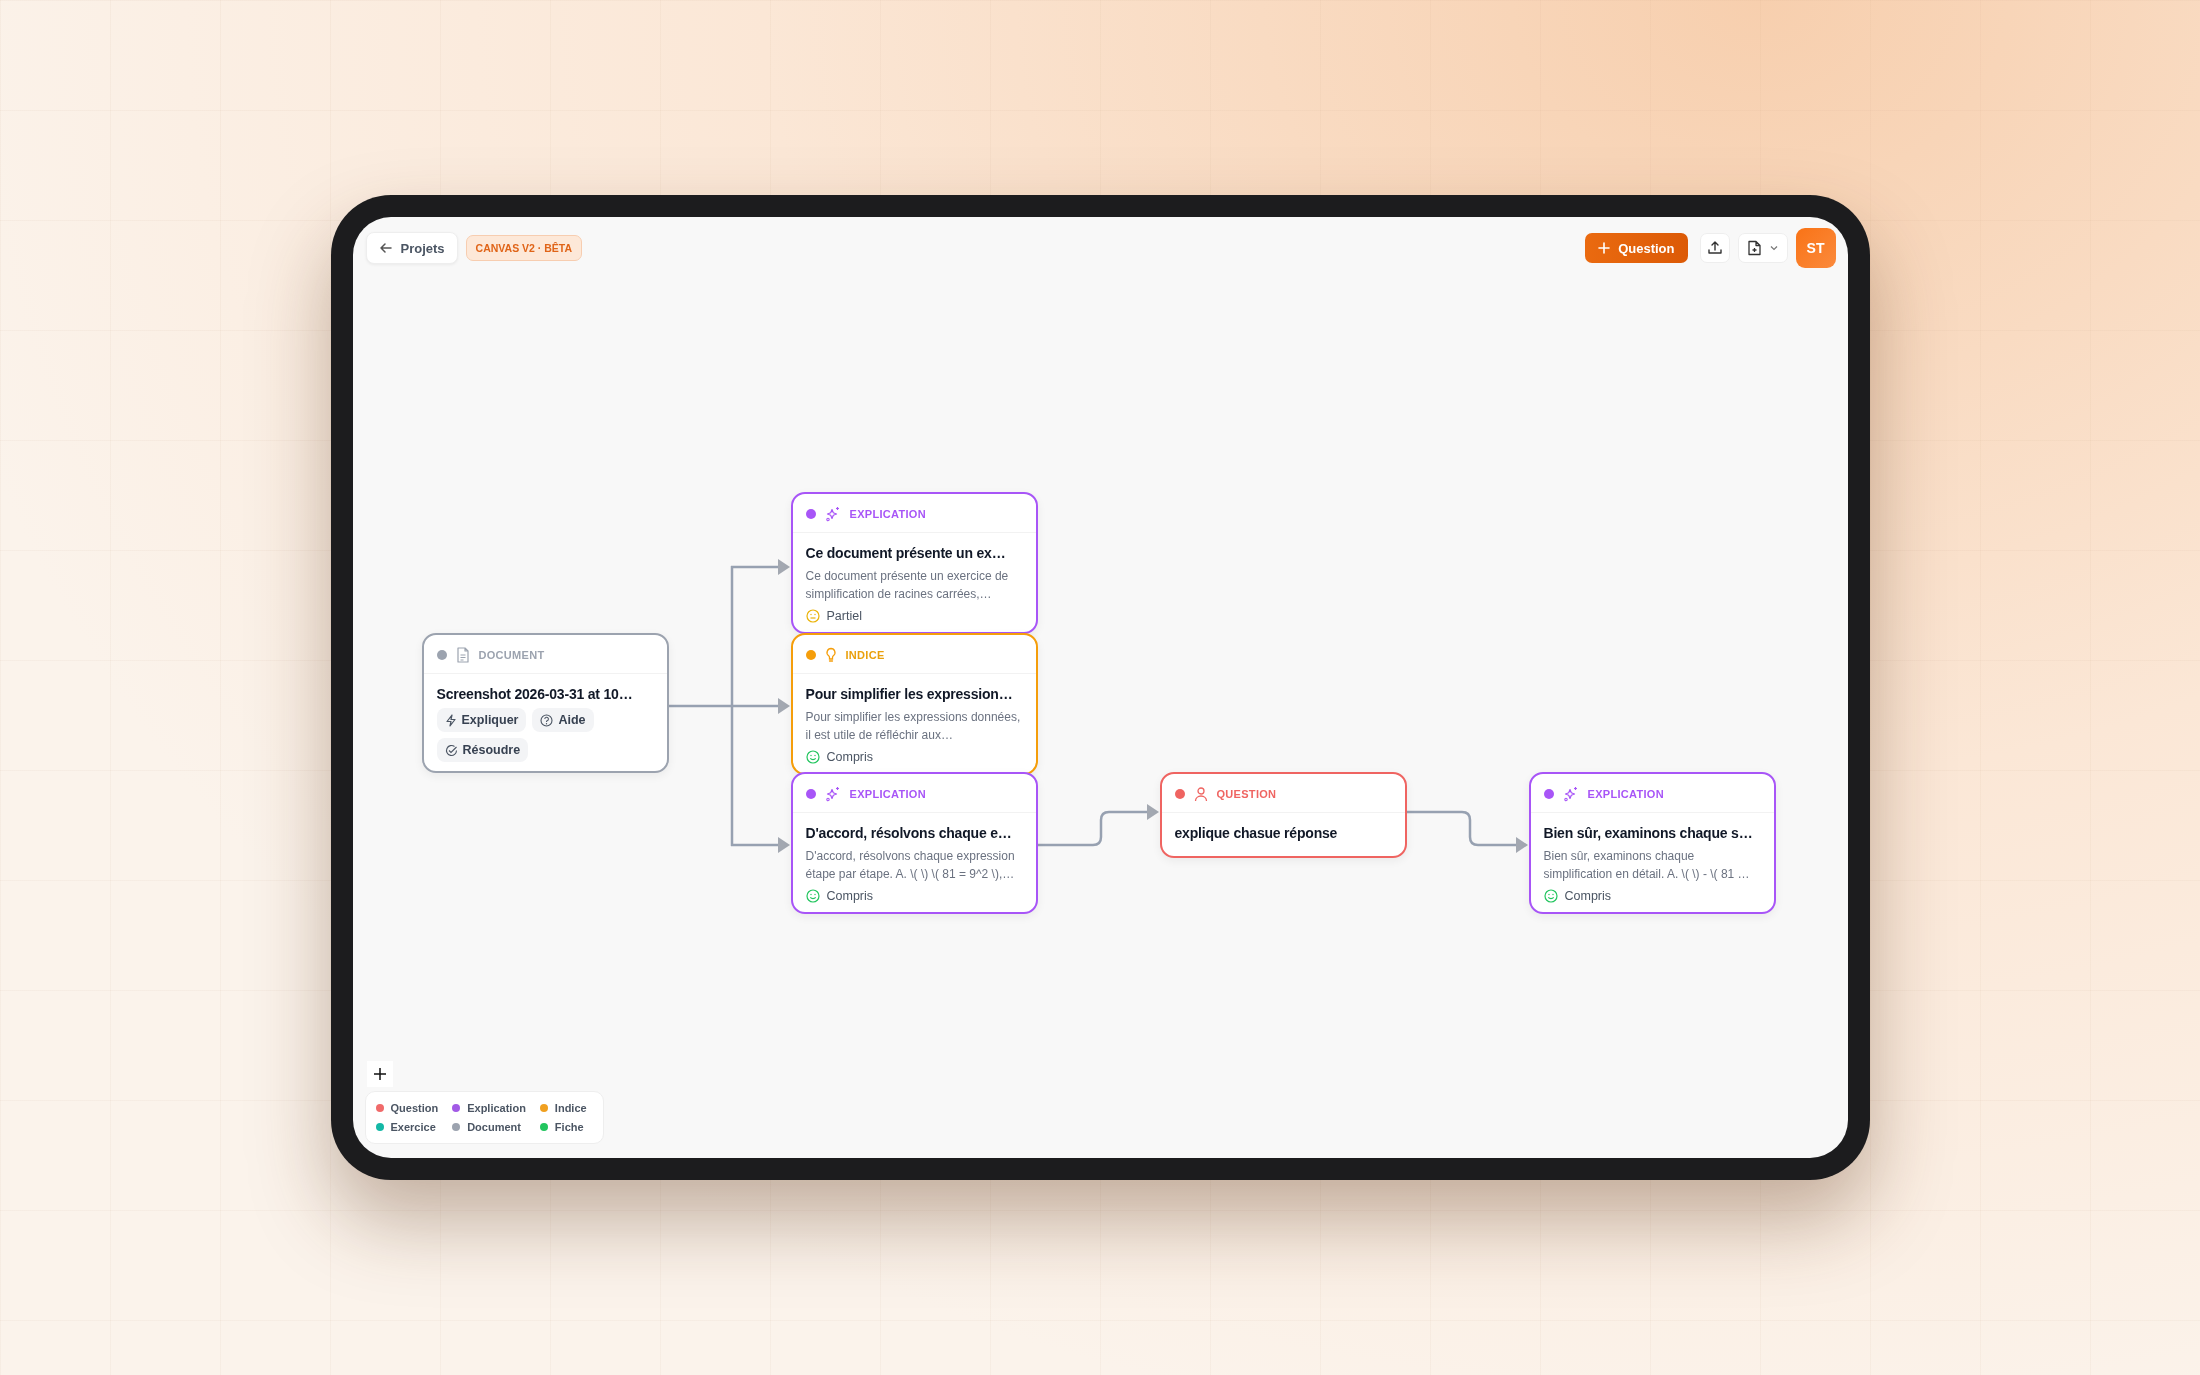 This screenshot has height=1375, width=2200. What do you see at coordinates (1652, 843) in the screenshot?
I see `explication-node-card: EXPLICATION Bien sûr, examinons chaque s… Bien sûr, examinons chaque simplification en détail. A. \( \) - \( 81 … Compris` at bounding box center [1652, 843].